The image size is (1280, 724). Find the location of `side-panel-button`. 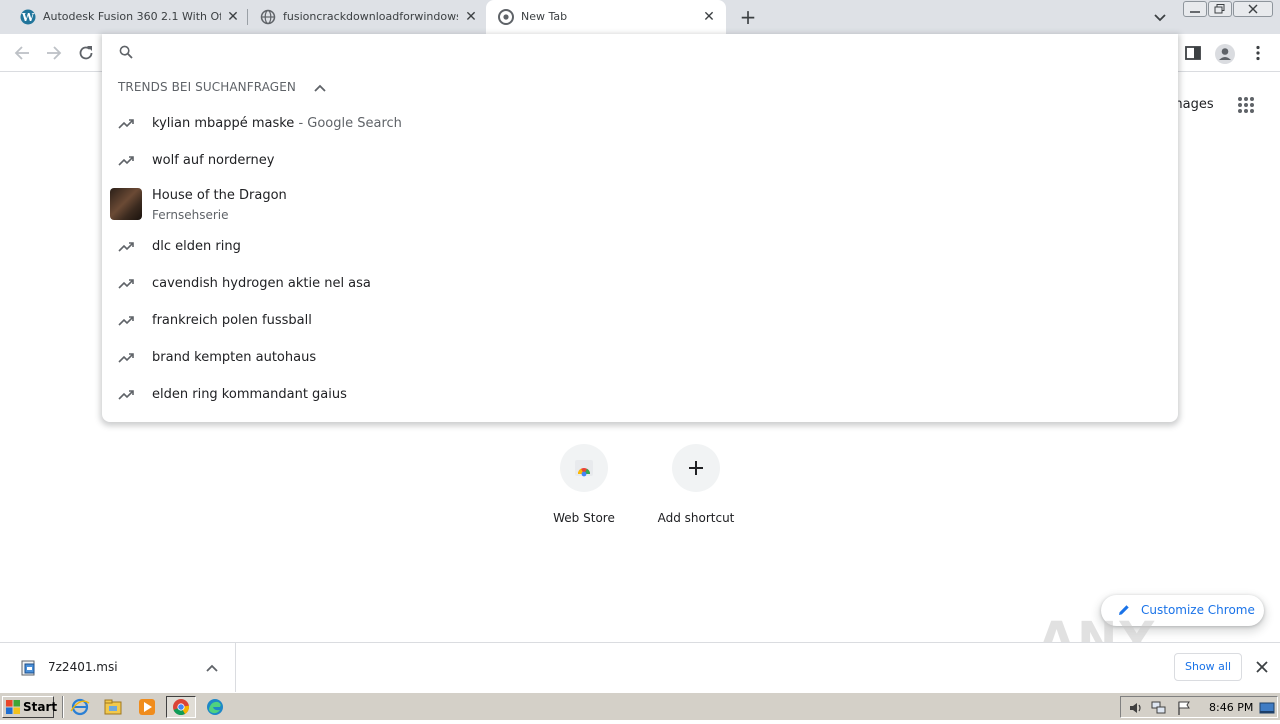

side-panel-button is located at coordinates (1193, 53).